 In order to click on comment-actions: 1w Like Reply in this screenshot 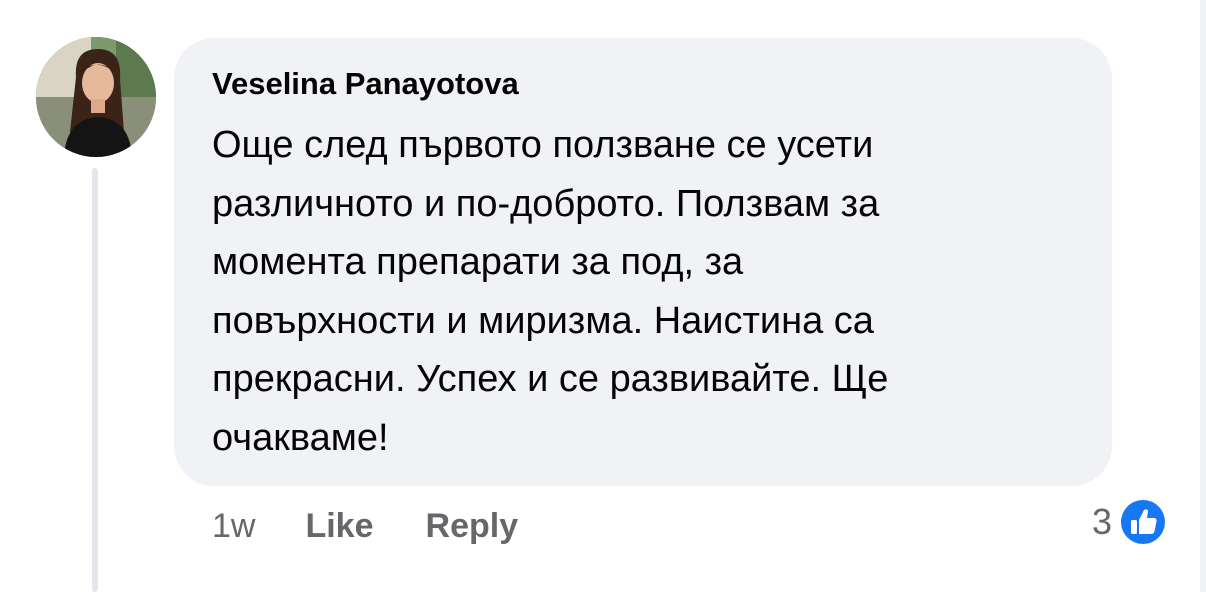, I will do `click(365, 526)`.